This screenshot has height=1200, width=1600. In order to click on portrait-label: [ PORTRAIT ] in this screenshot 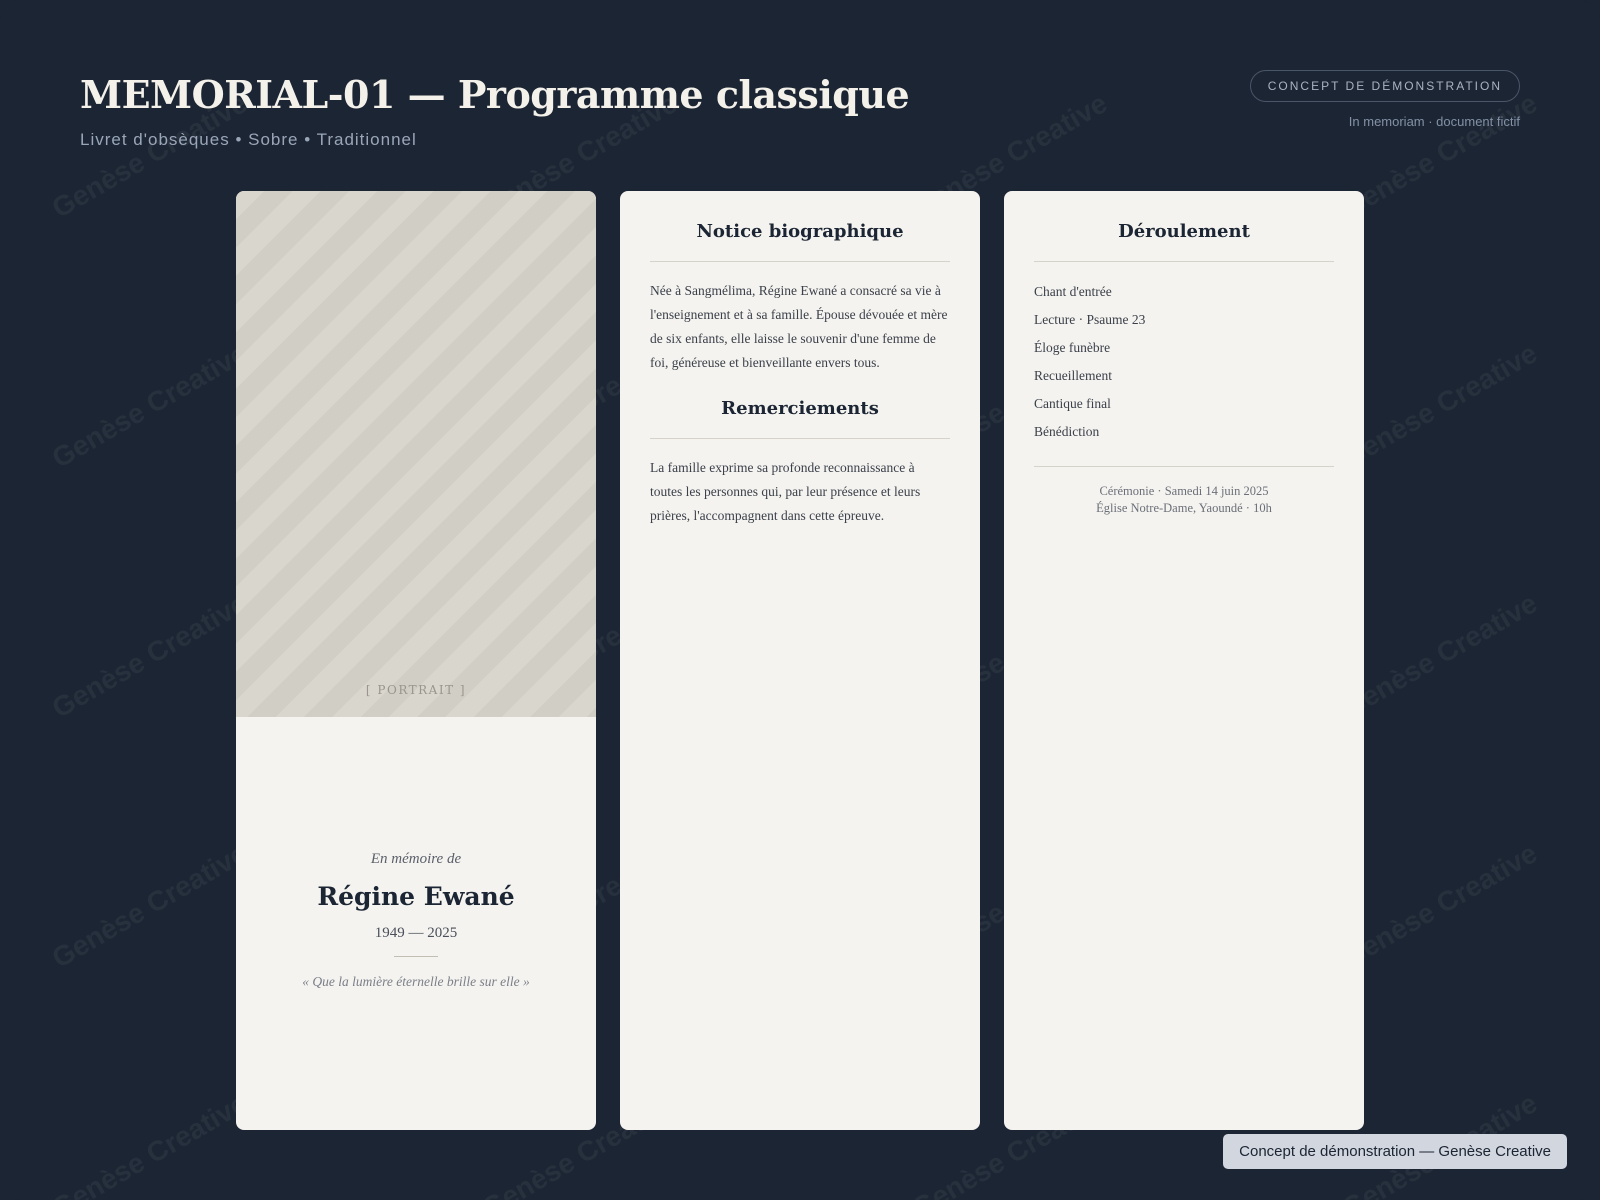, I will do `click(416, 690)`.